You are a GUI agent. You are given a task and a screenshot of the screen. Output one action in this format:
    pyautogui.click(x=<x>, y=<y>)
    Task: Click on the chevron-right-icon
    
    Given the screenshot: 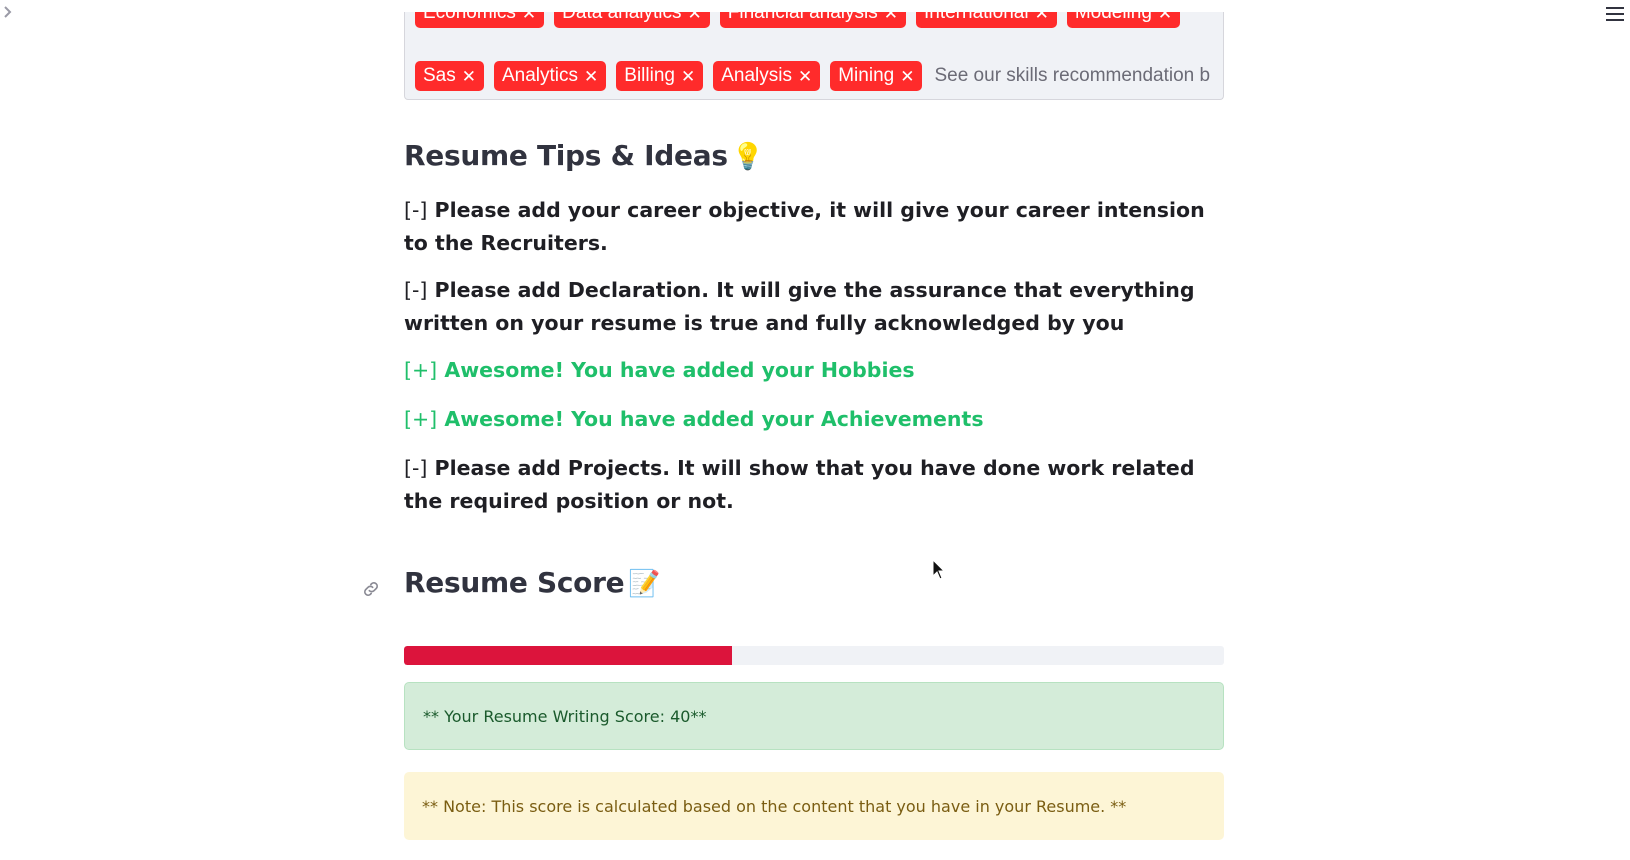 What is the action you would take?
    pyautogui.click(x=8, y=12)
    